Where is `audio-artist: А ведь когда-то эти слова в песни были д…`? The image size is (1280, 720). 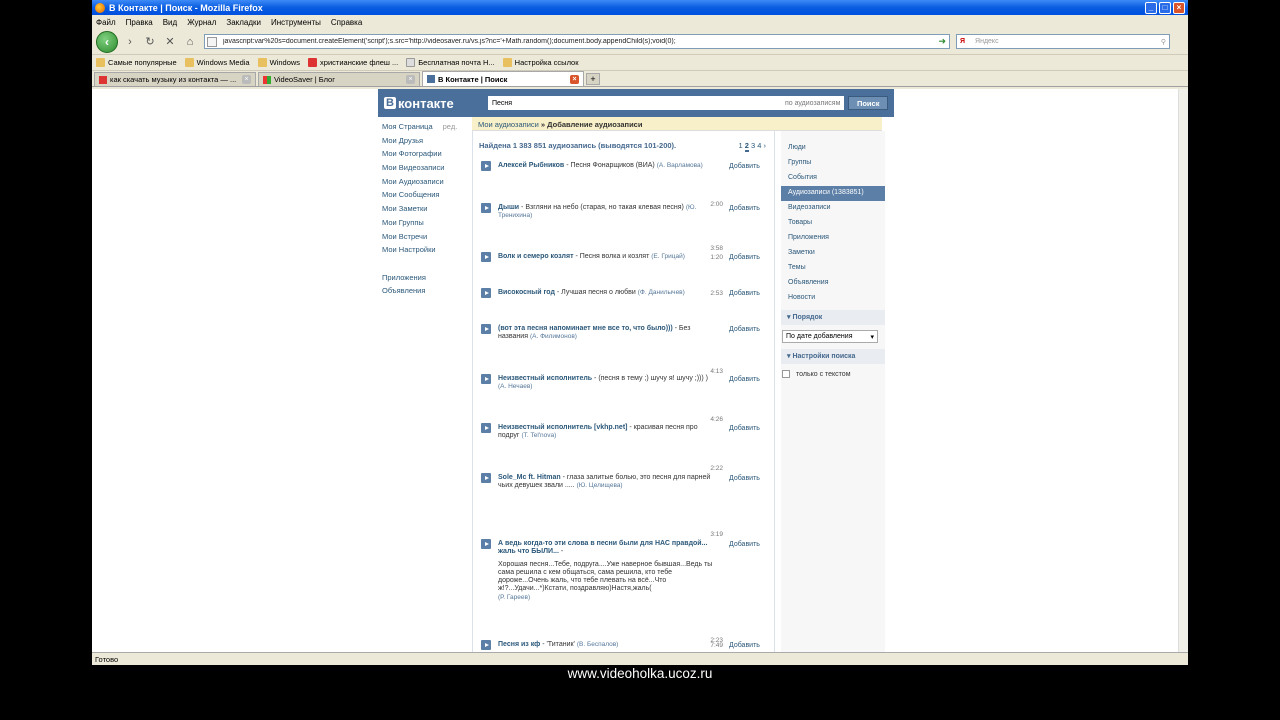 audio-artist: А ведь когда-то эти слова в песни были д… is located at coordinates (602, 547).